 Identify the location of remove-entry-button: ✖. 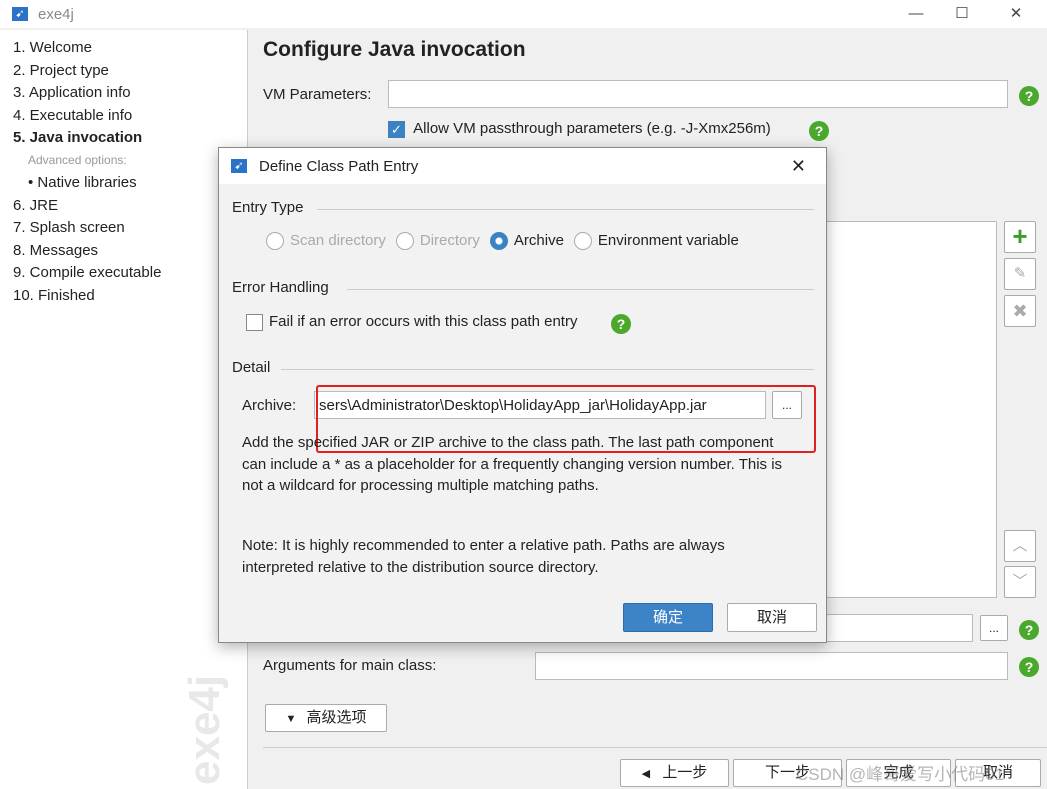
(1020, 311).